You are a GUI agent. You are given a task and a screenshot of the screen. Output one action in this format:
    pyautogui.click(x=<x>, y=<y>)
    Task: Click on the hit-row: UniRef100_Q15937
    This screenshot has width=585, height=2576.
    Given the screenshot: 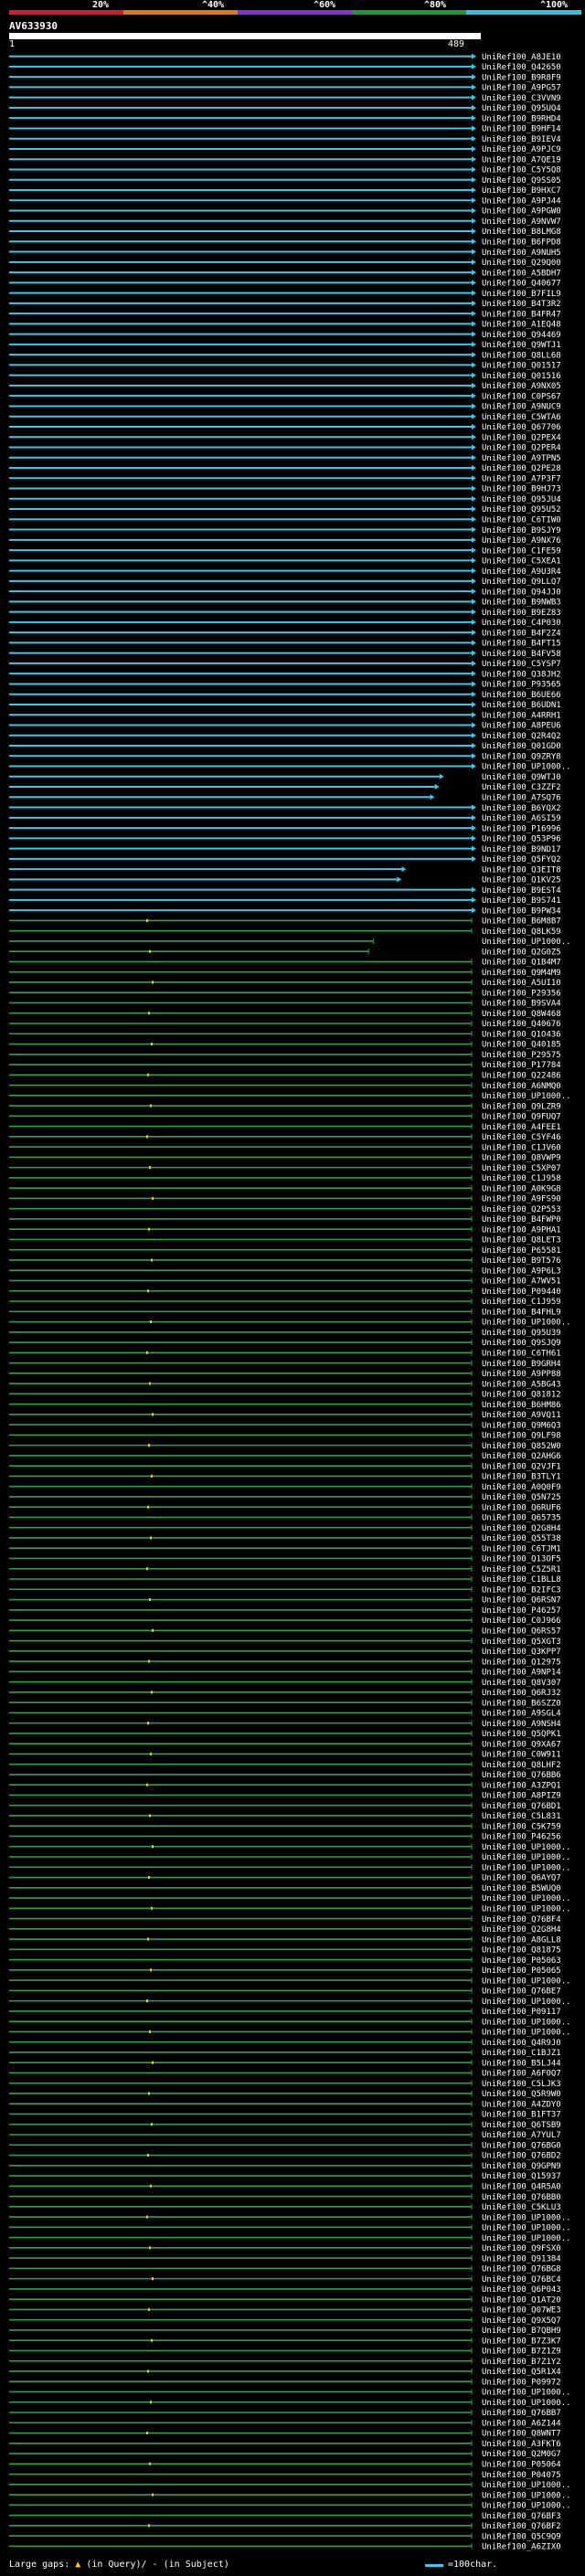 What is the action you would take?
    pyautogui.click(x=285, y=2176)
    